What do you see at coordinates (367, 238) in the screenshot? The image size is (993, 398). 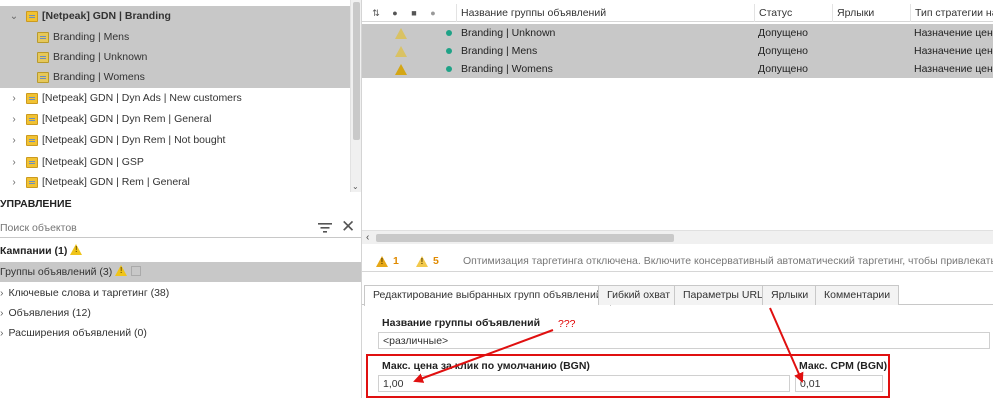 I see `scroll-left-icon: ‹` at bounding box center [367, 238].